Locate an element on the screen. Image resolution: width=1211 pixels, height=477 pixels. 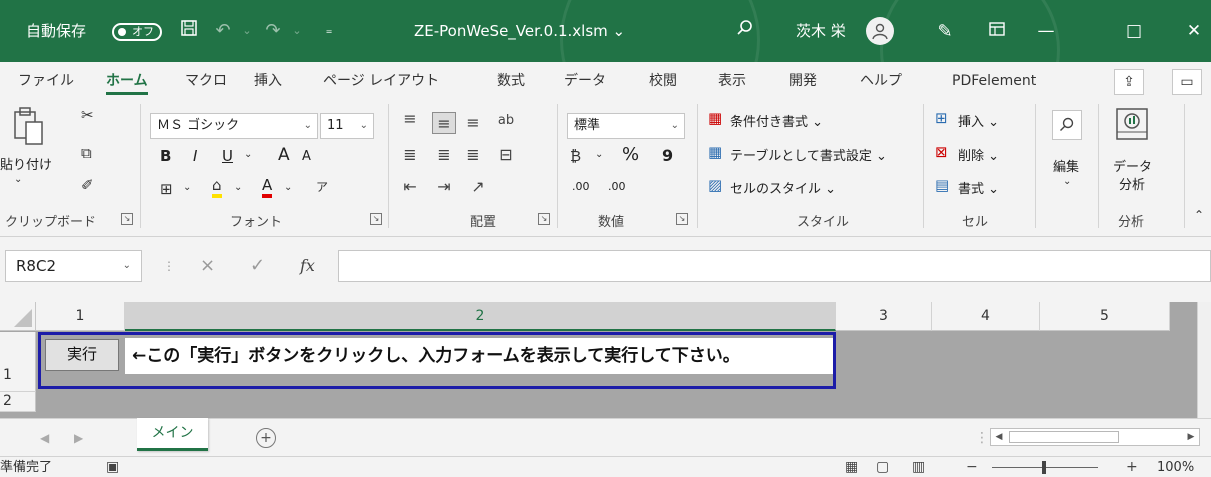
decrease-indent-icon: ⇤ is located at coordinates (410, 187).